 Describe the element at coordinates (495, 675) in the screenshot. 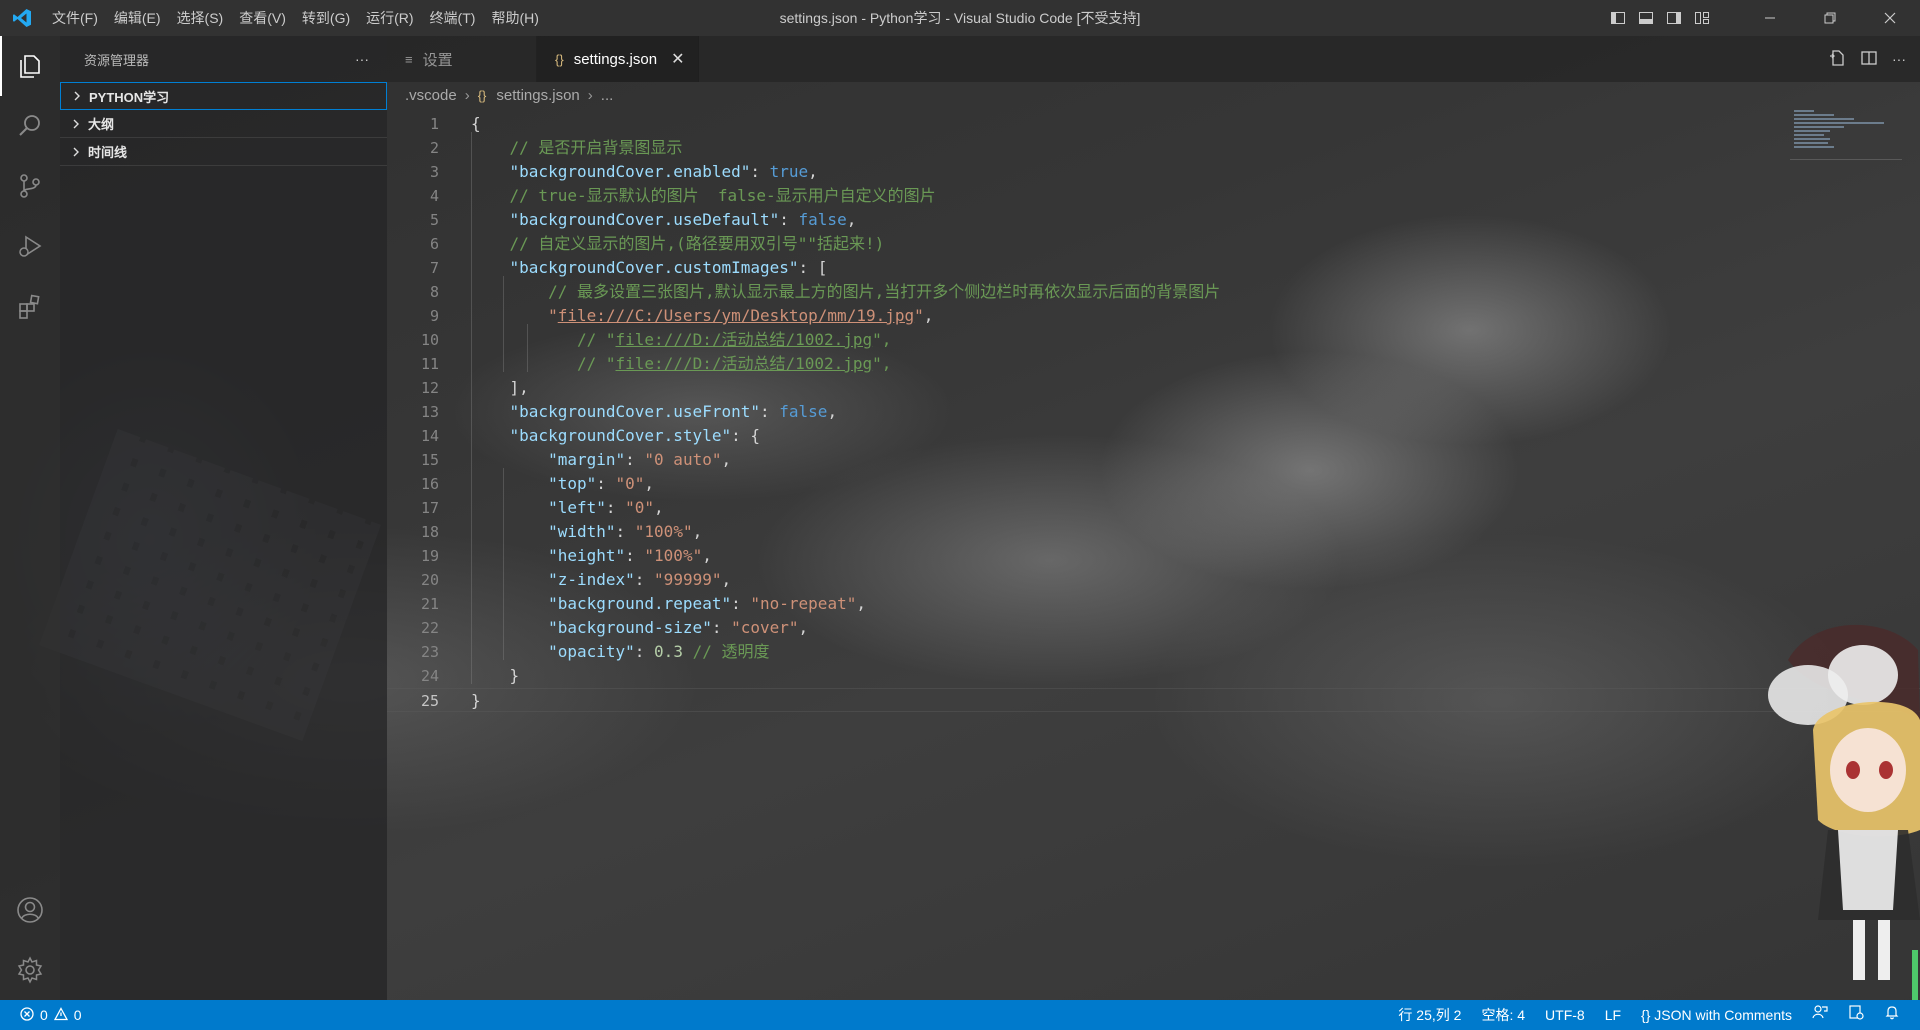

I see `code-text: }` at that location.